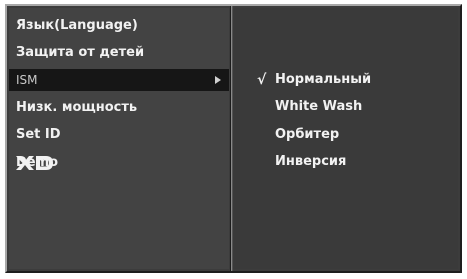 The width and height of the screenshot is (467, 279). Describe the element at coordinates (345, 135) in the screenshot. I see `submenu-item-orbiter: Орбитер` at that location.